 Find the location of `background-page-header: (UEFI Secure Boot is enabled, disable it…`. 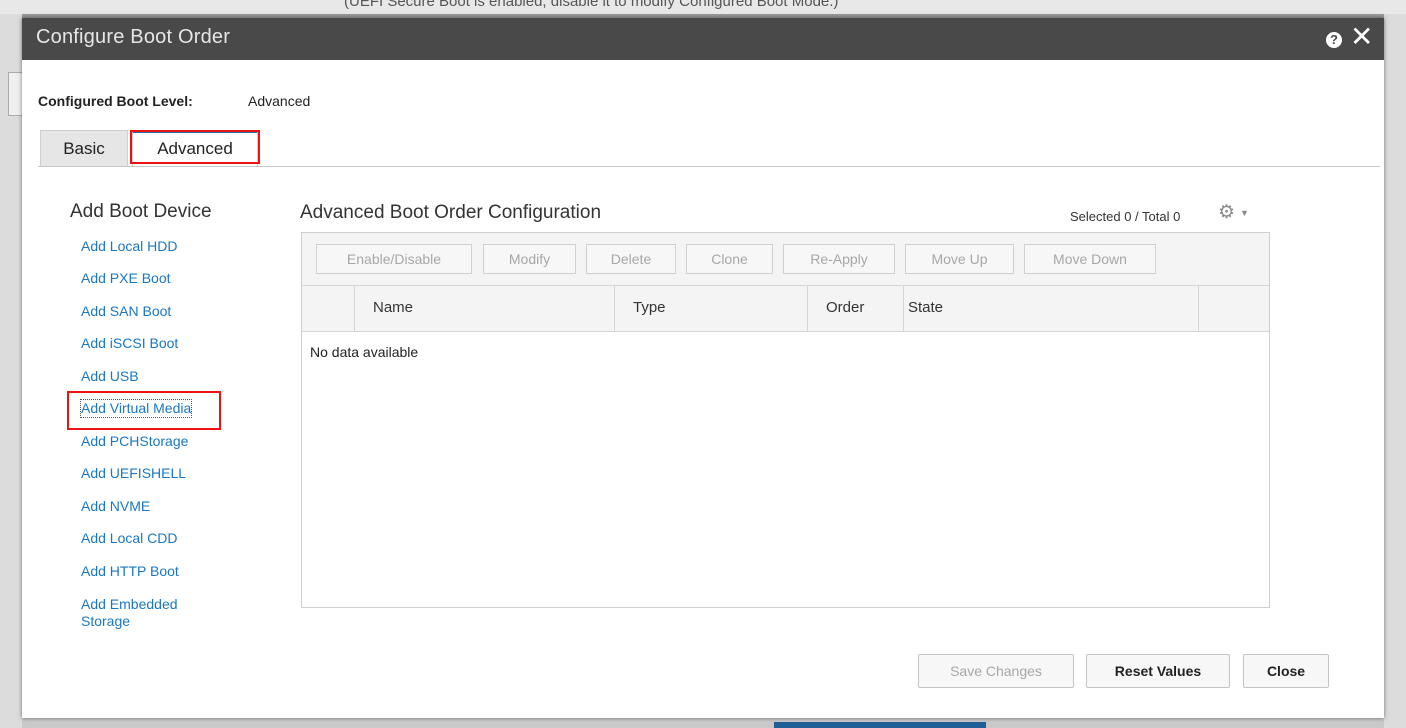

background-page-header: (UEFI Secure Boot is enabled, disable it… is located at coordinates (703, 7).